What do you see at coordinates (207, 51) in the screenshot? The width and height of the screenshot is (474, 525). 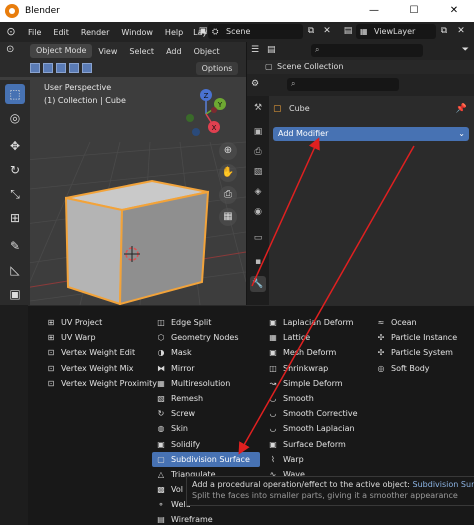 I see `menu-object: Object` at bounding box center [207, 51].